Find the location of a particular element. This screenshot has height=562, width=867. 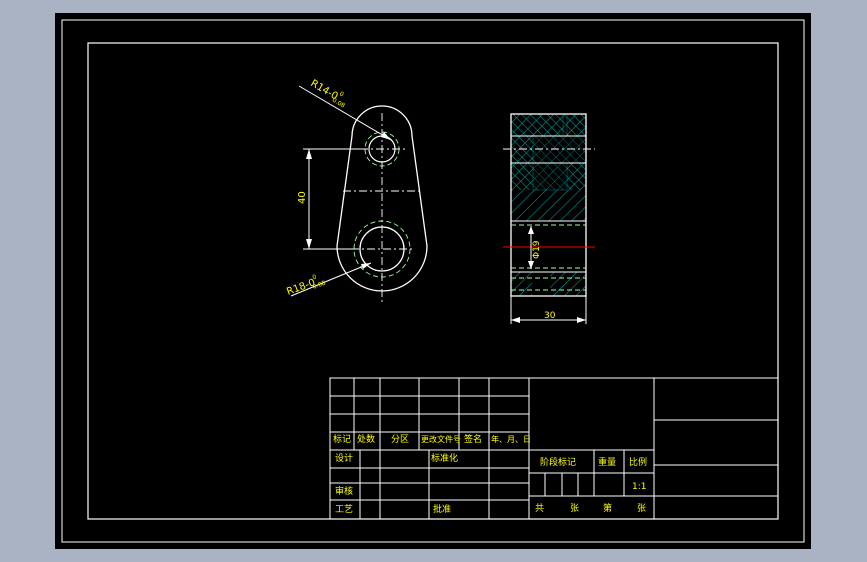

title-block-outline is located at coordinates (554, 448).